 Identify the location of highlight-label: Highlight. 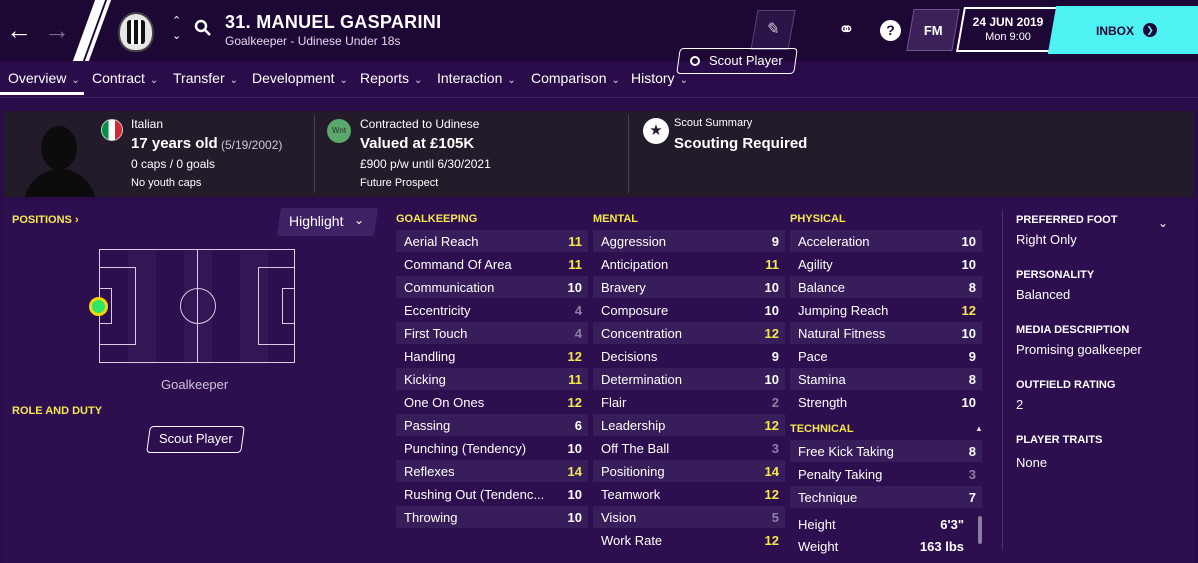
(316, 221).